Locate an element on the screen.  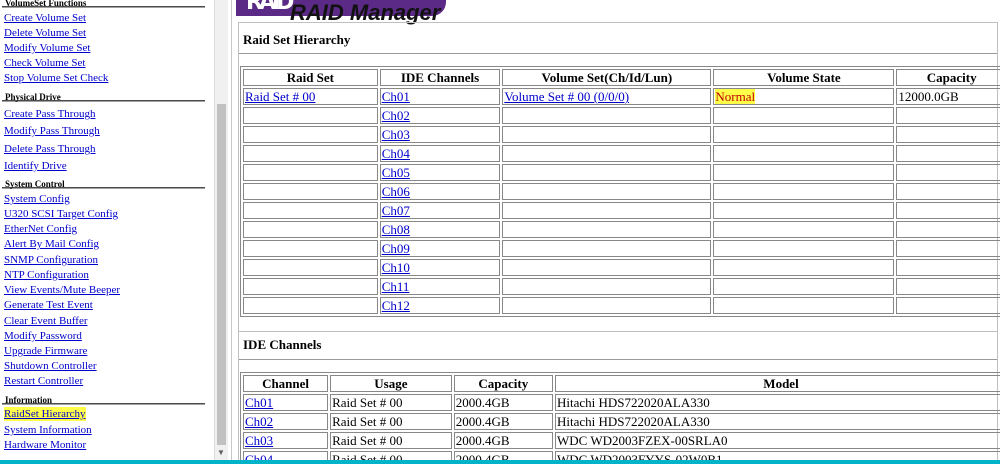
nav-section-physical-drive: Physical Drive is located at coordinates (103, 97).